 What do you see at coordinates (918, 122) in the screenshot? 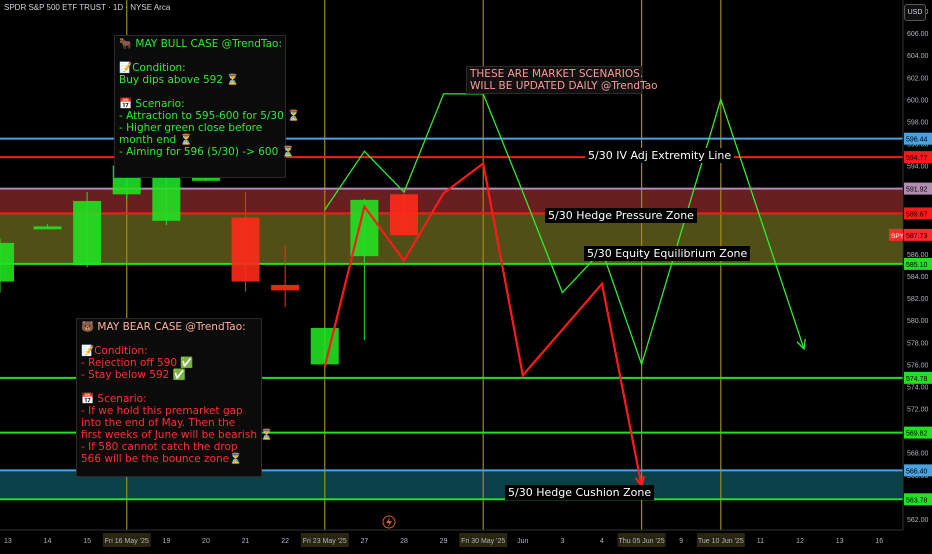
I see `price-tick-label: 598.00` at bounding box center [918, 122].